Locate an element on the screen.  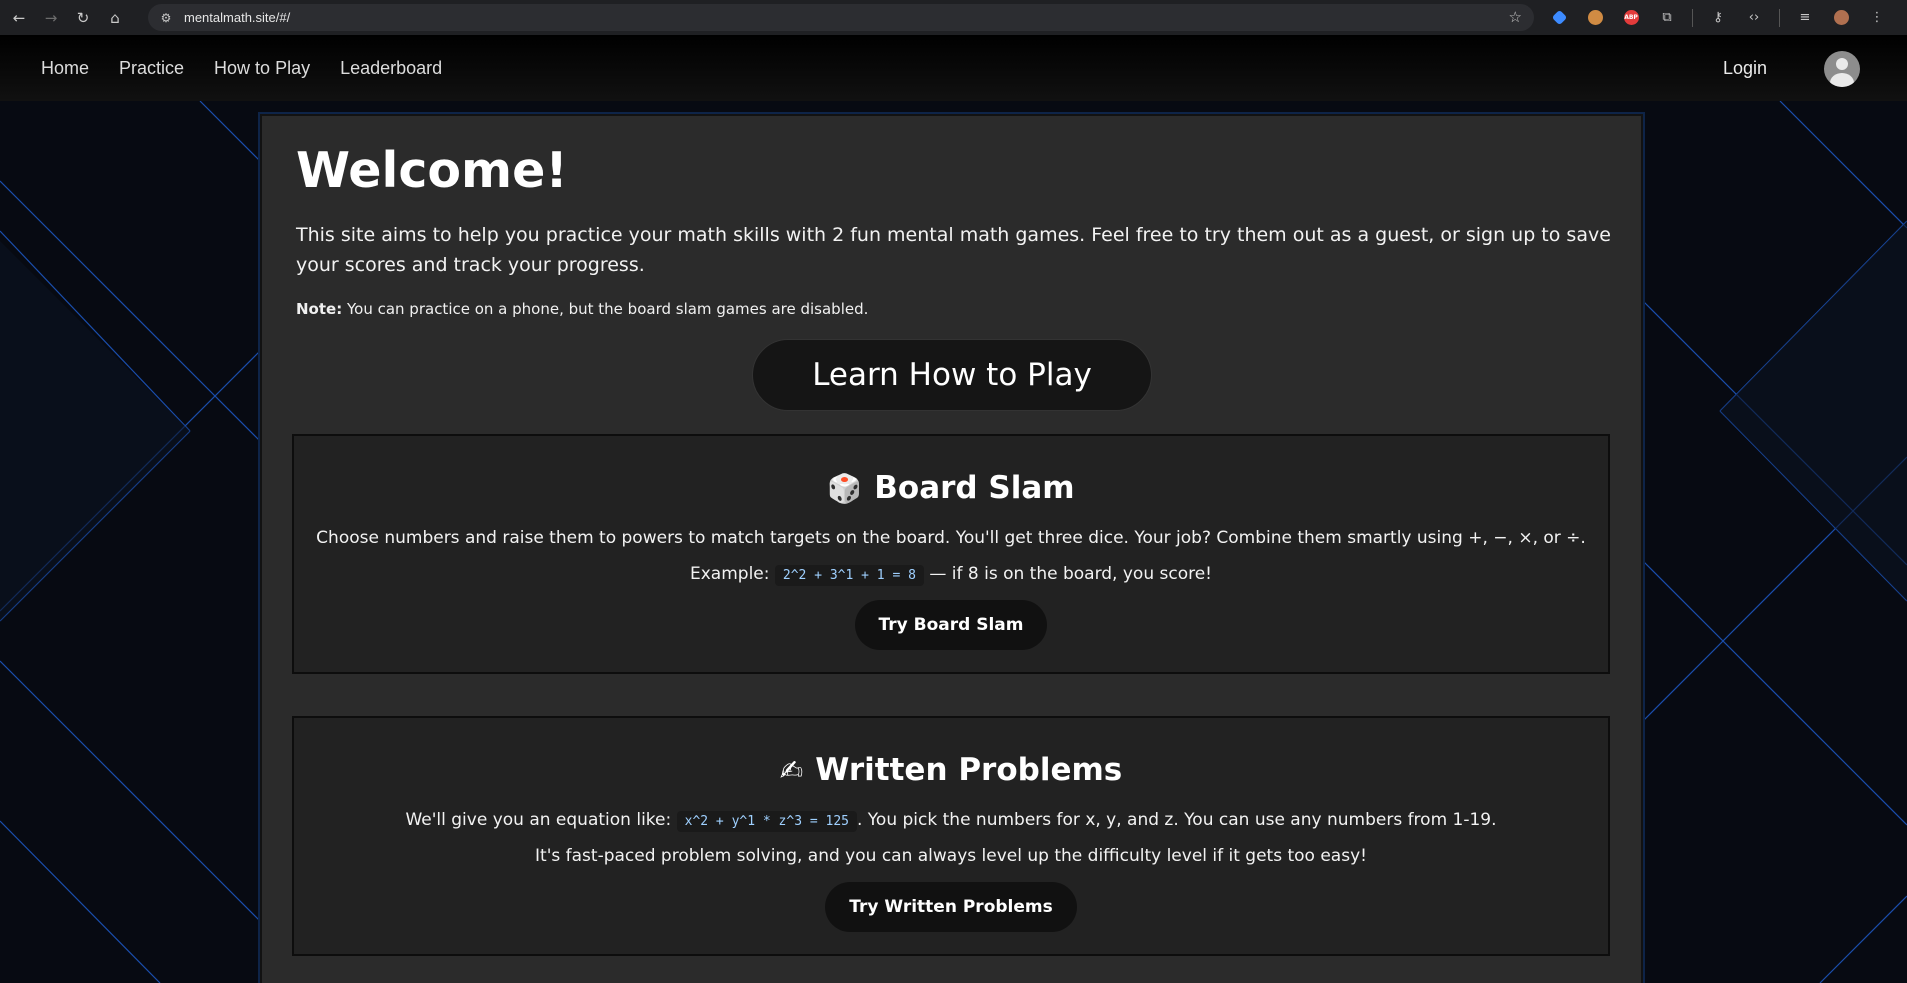
learn-how-to-play-button: Learn How to Play is located at coordinates (952, 375).